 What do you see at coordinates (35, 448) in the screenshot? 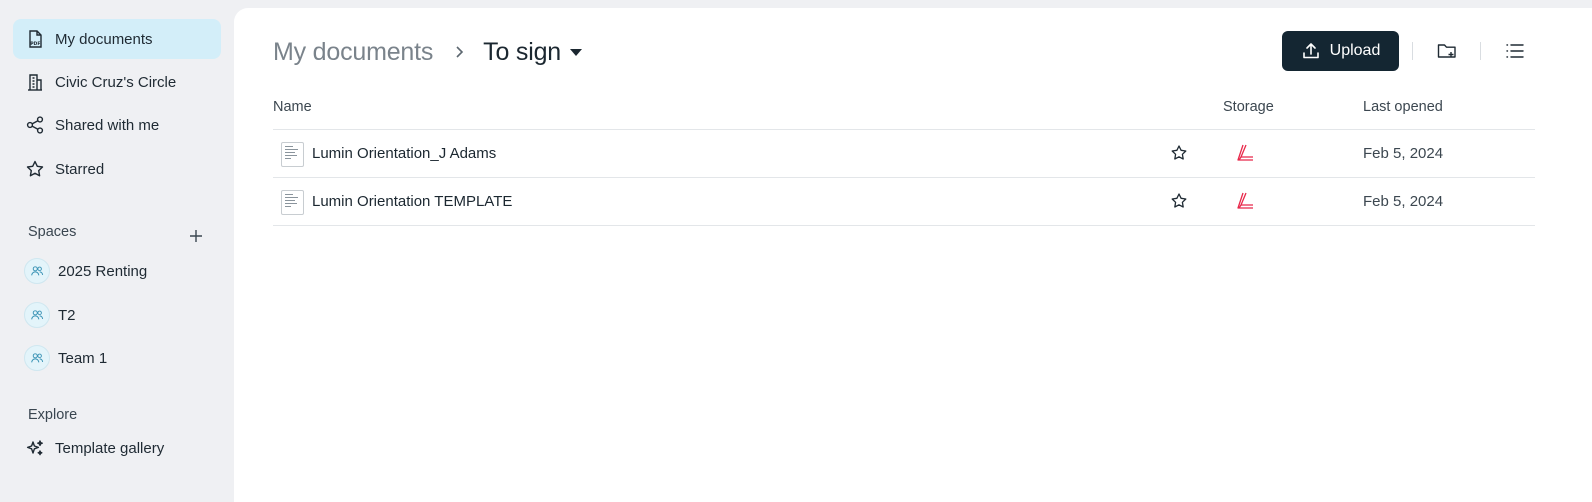
I see `sparkle-icon` at bounding box center [35, 448].